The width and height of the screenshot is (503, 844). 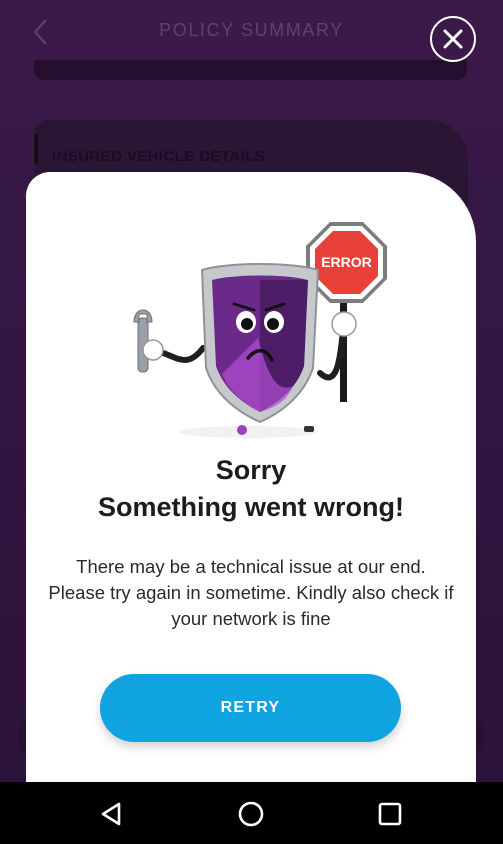 I want to click on nav-recent-apps-button, so click(x=390, y=814).